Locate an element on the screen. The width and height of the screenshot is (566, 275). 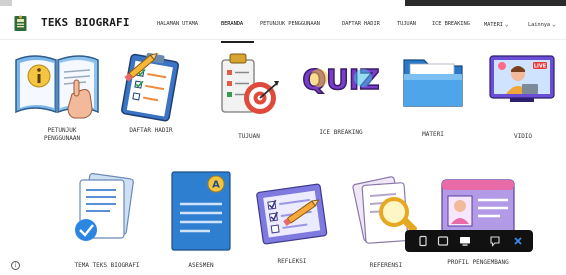
nav-materi: MATERI ⌄ is located at coordinates (496, 24).